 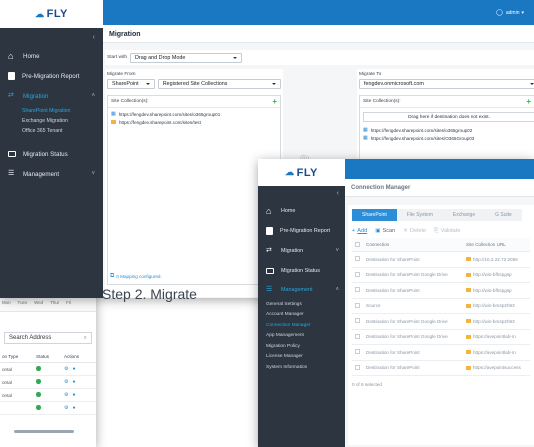 What do you see at coordinates (117, 57) in the screenshot?
I see `start-with-label: Start with` at bounding box center [117, 57].